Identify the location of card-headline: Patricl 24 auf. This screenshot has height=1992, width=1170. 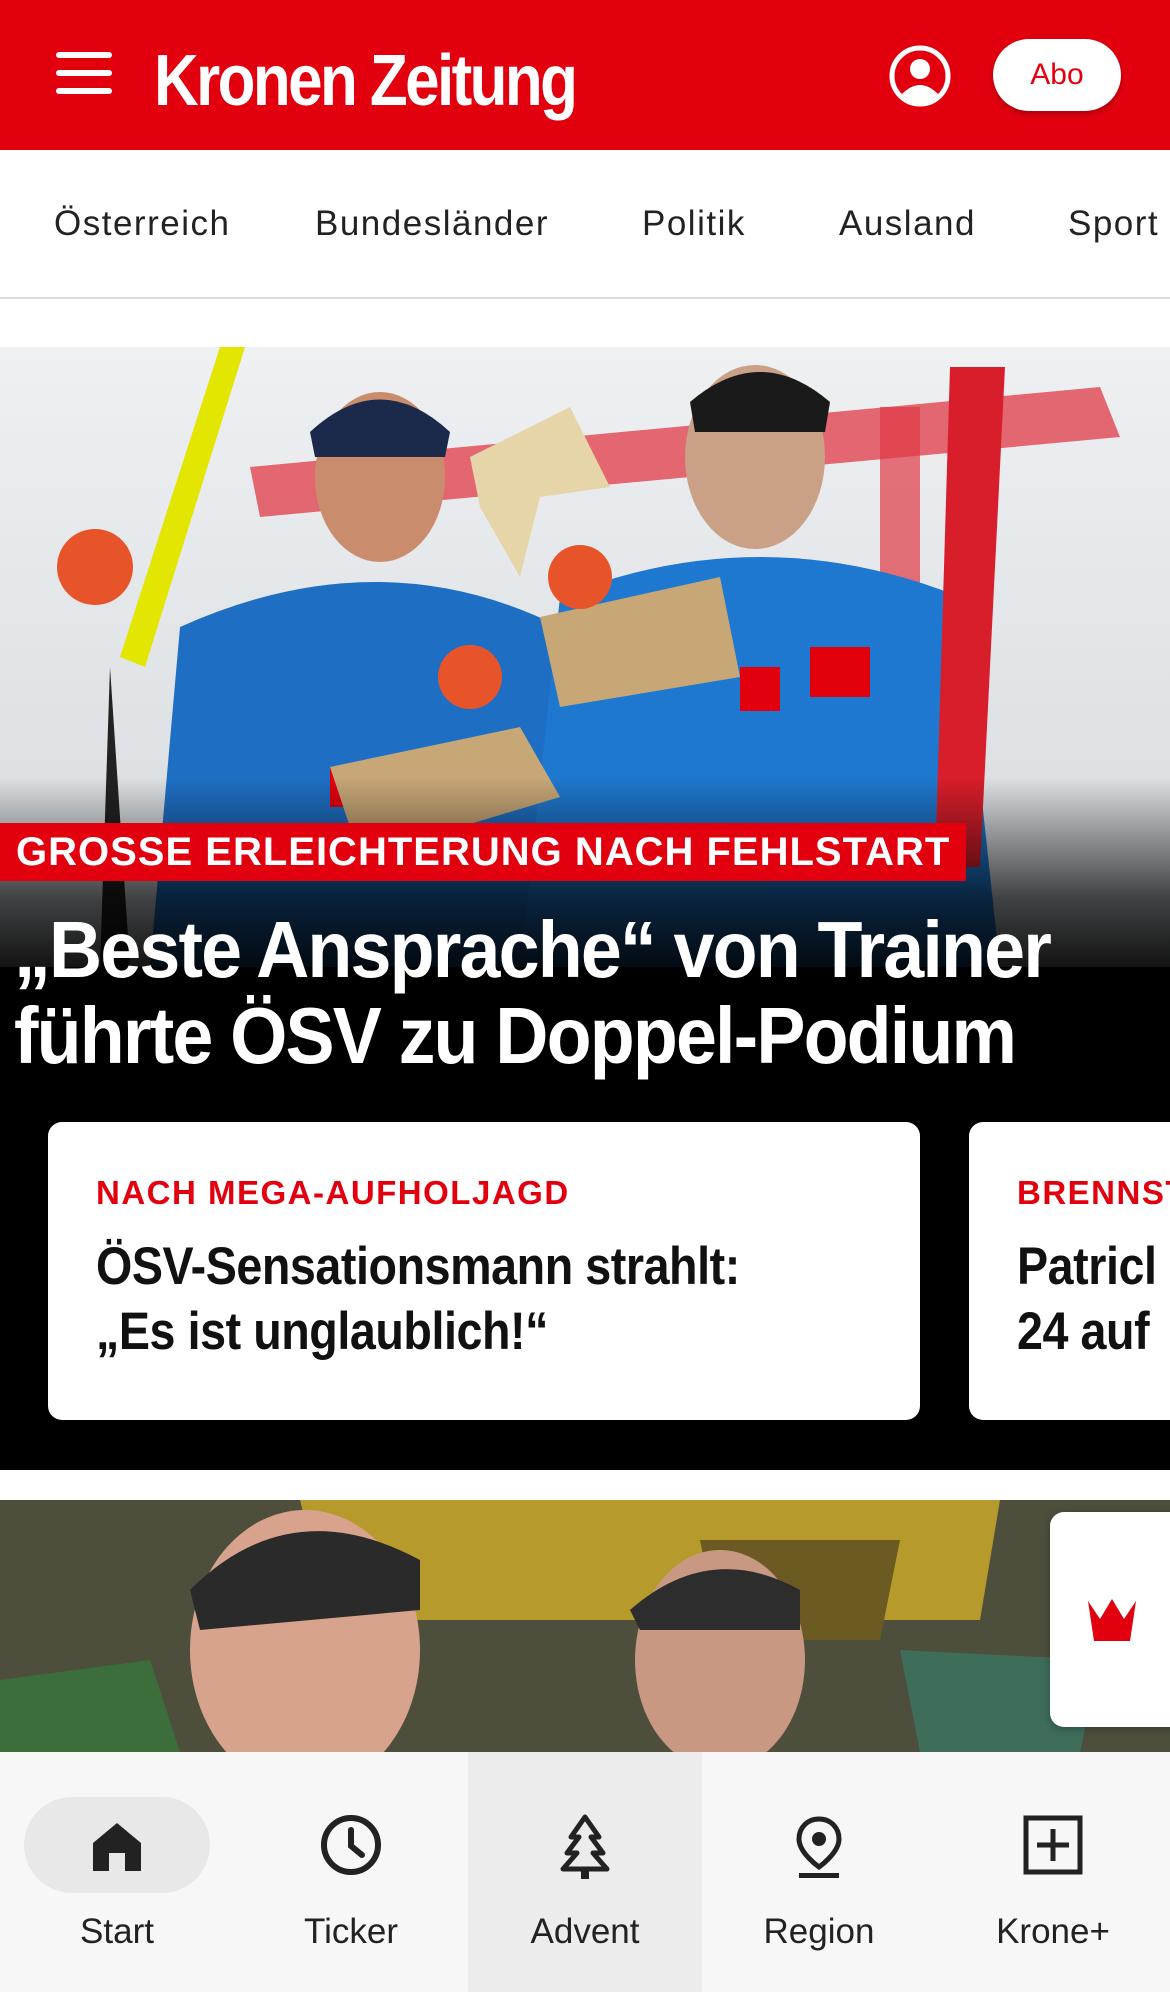
(1087, 1299).